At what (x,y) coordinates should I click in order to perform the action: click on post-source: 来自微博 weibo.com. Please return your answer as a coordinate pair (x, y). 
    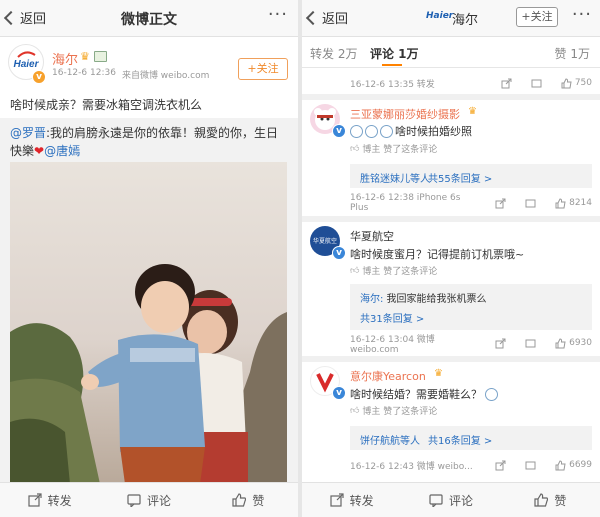
    Looking at the image, I should click on (165, 76).